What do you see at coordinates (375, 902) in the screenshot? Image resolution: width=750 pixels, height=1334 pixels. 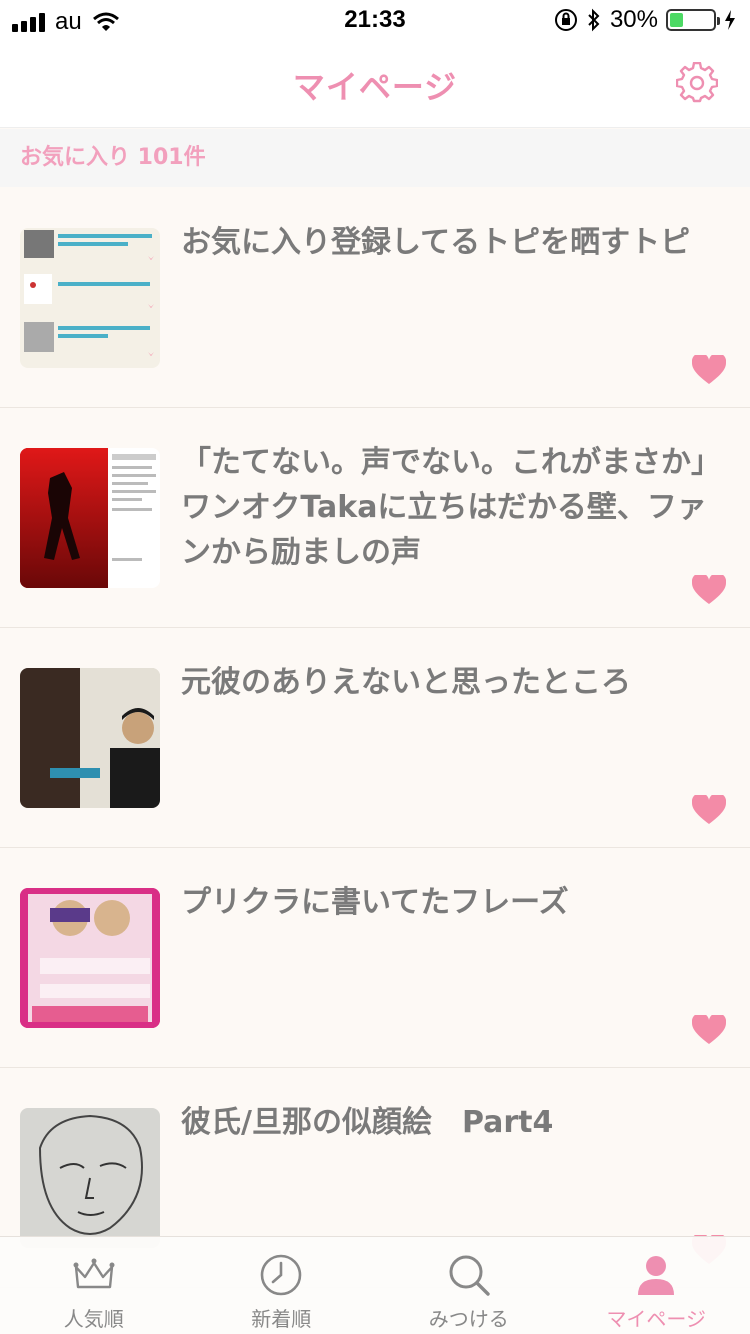 I see `item-title: プリクラに書いてたフレーズ` at bounding box center [375, 902].